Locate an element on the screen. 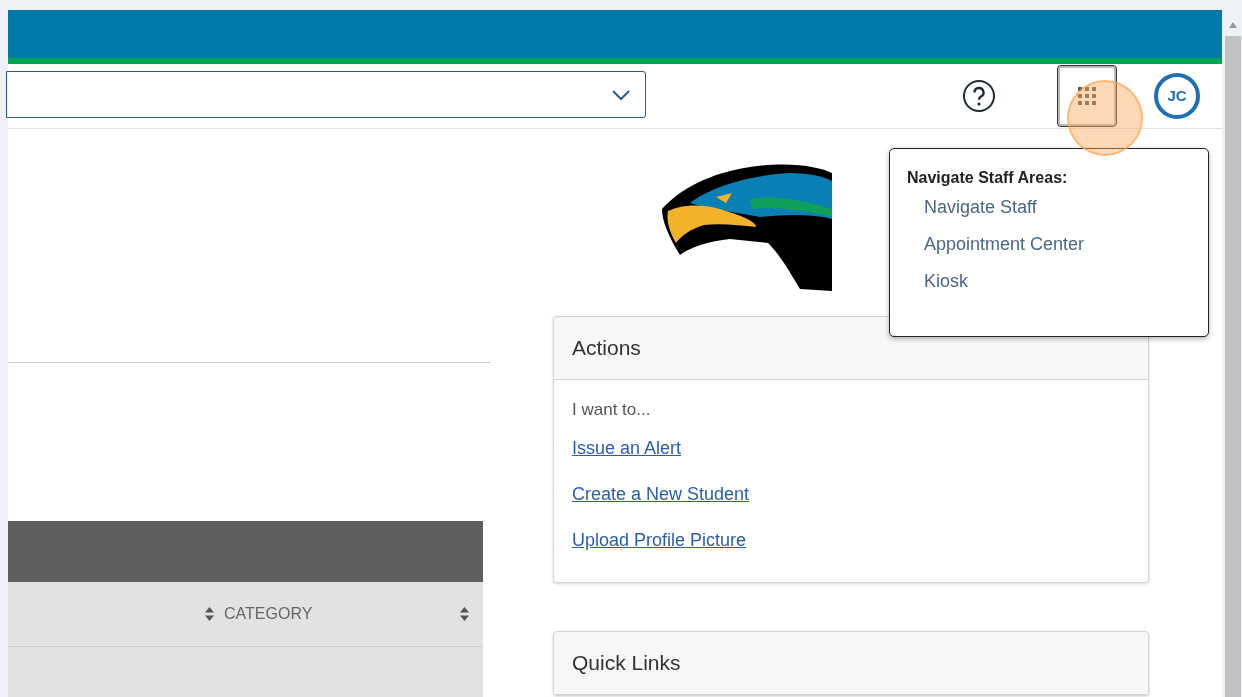  action-link: Upload Profile Picture is located at coordinates (659, 540).